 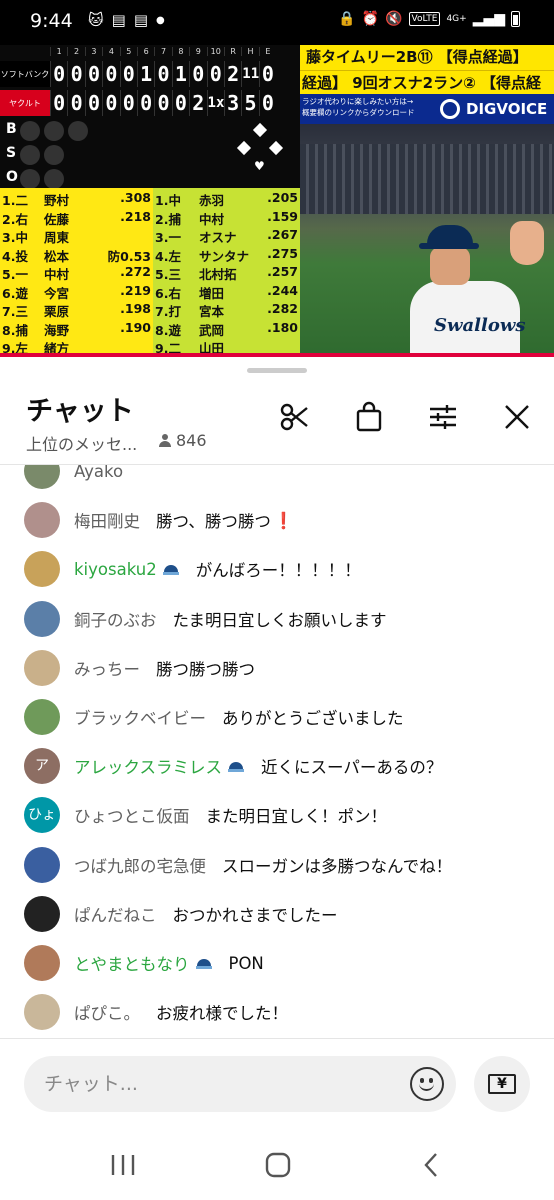 I want to click on settings-sliders-icon, so click(x=443, y=417).